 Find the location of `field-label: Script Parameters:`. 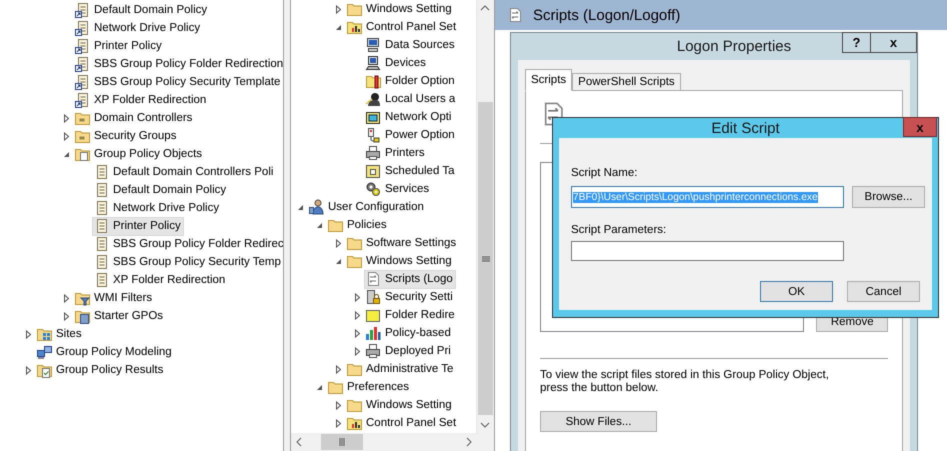

field-label: Script Parameters: is located at coordinates (618, 230).